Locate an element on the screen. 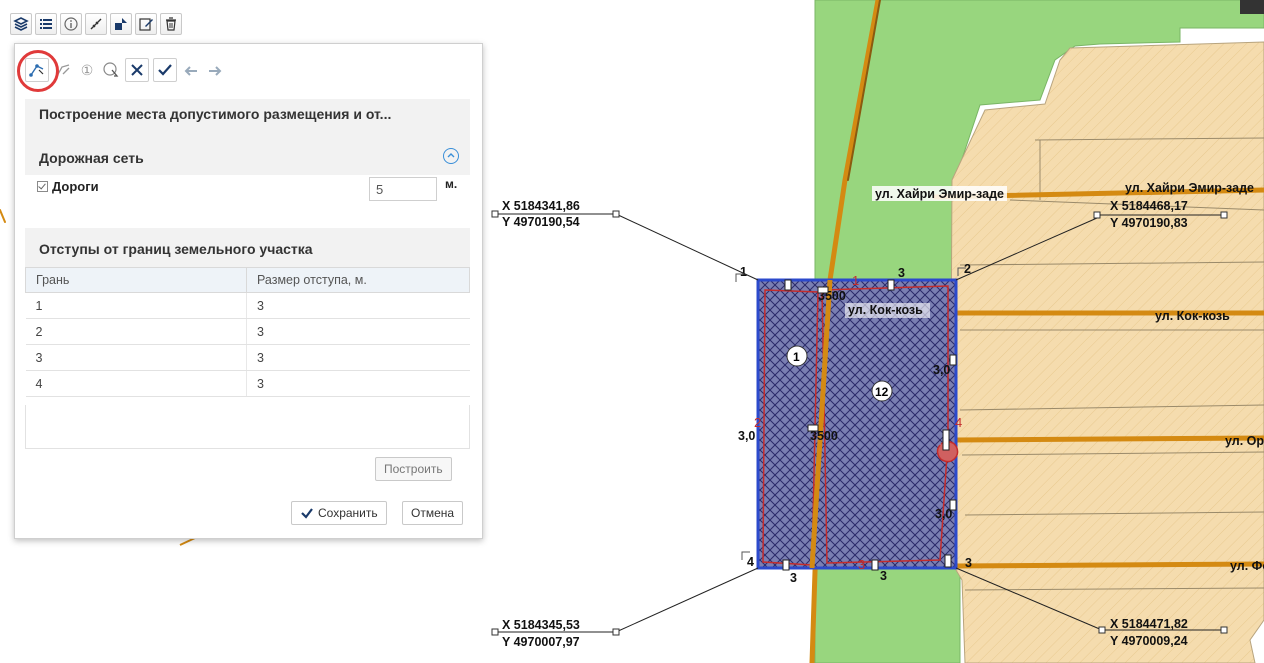 Image resolution: width=1264 pixels, height=663 pixels. table-empty-area is located at coordinates (247, 427).